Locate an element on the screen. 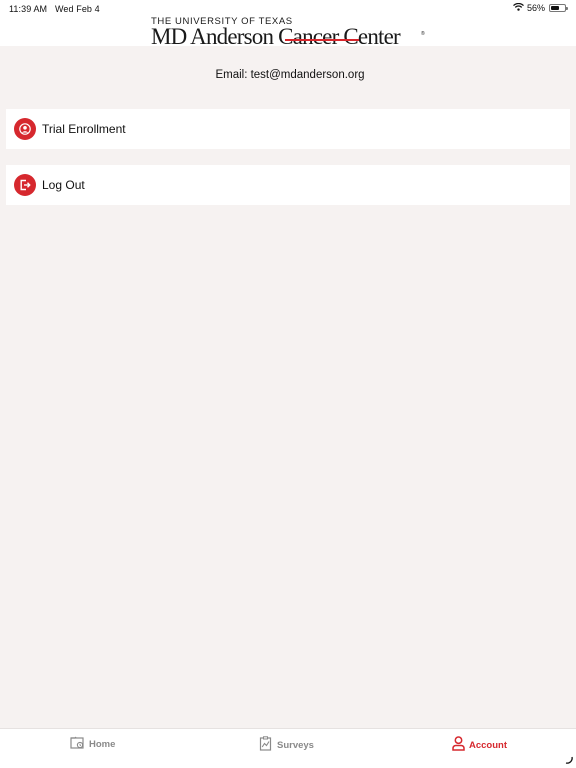 Image resolution: width=576 pixels, height=768 pixels. status-indicators: 56% is located at coordinates (540, 7).